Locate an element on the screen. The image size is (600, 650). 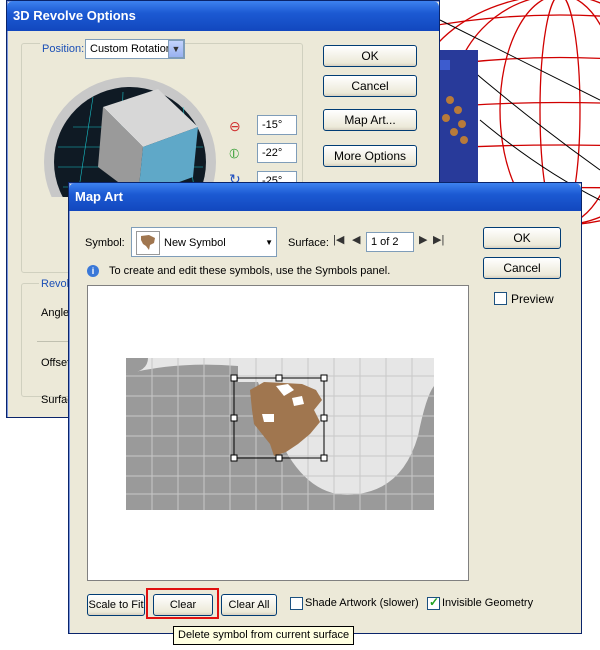
x-rotation-input: -15° is located at coordinates (277, 125).